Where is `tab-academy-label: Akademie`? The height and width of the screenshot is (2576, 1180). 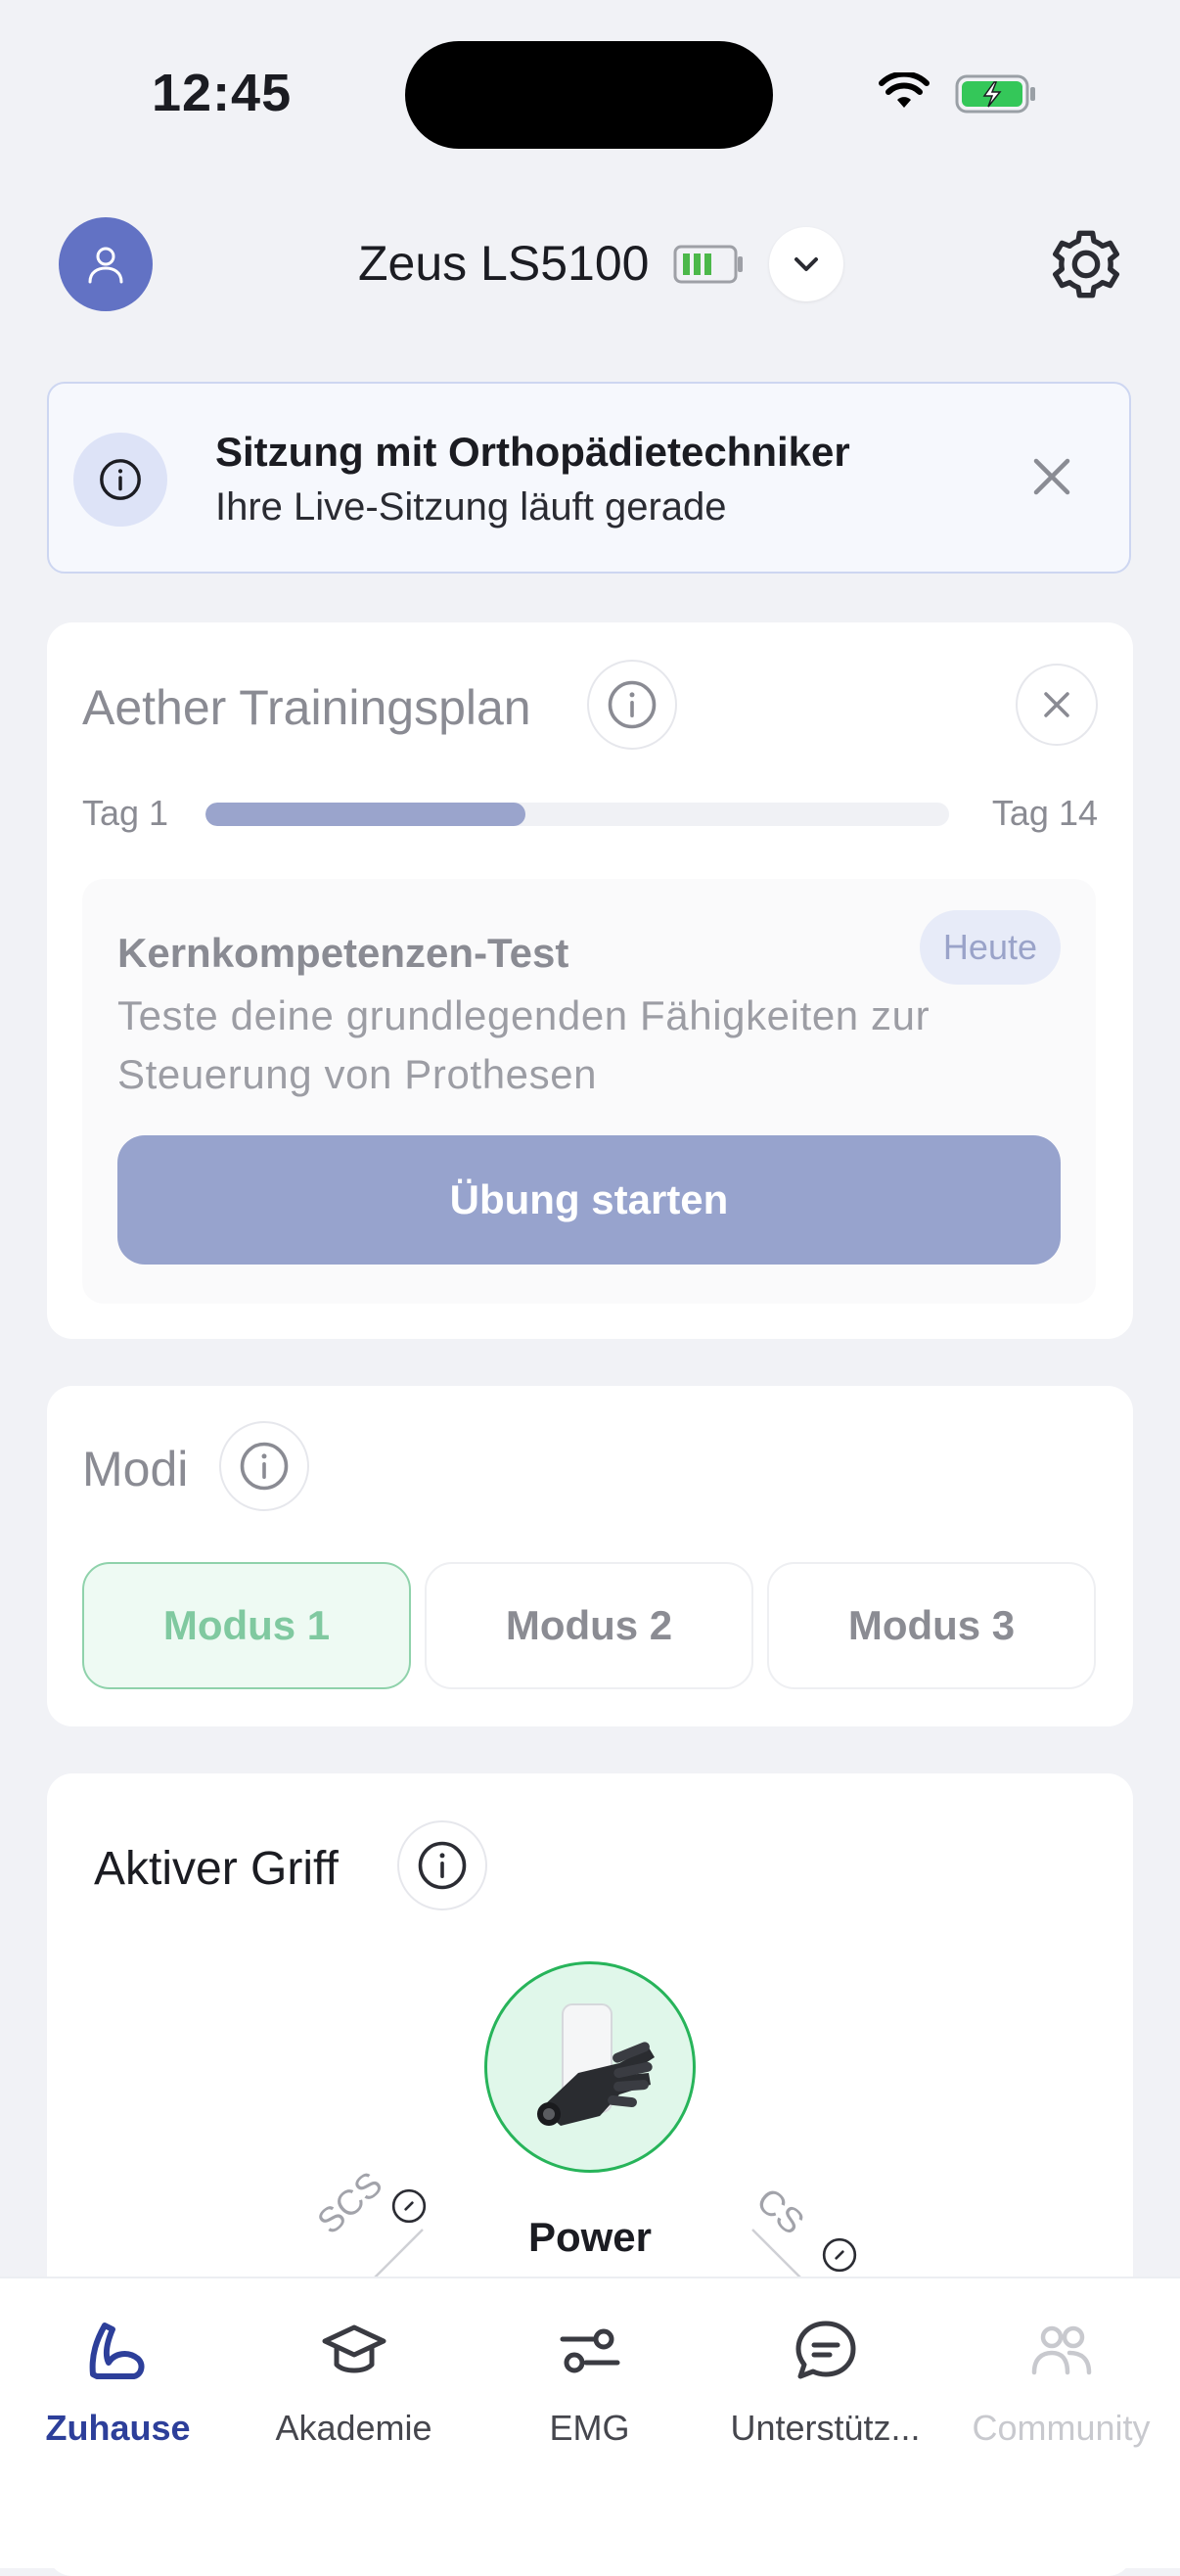 tab-academy-label: Akademie is located at coordinates (353, 2428).